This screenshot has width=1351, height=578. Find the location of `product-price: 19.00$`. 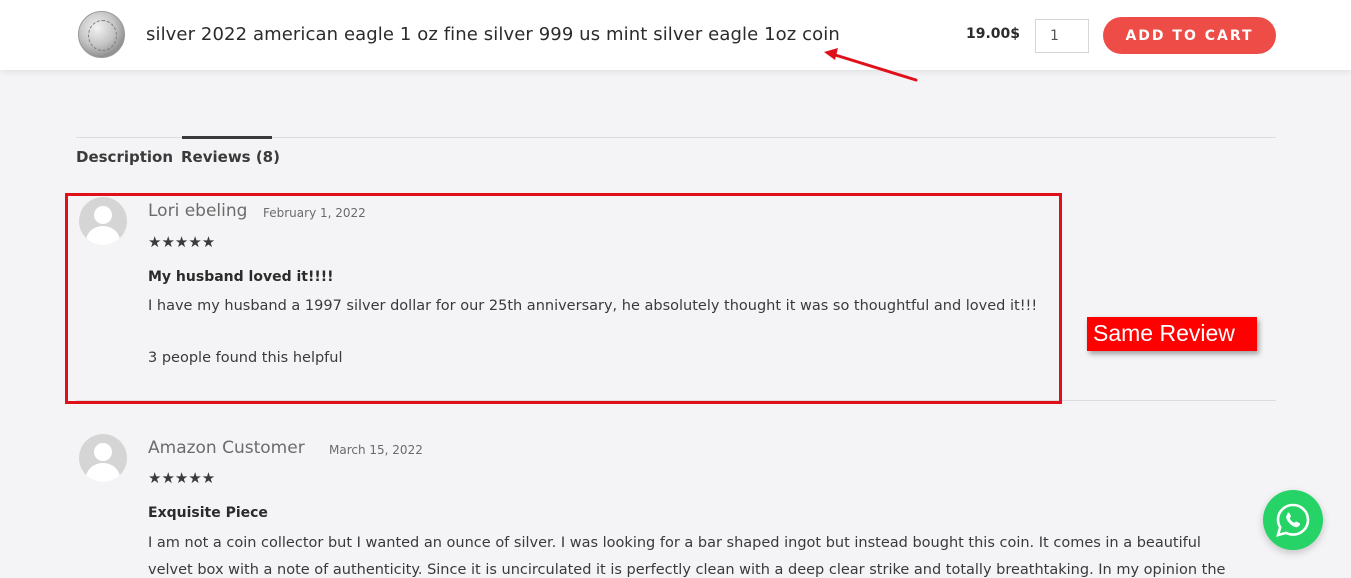

product-price: 19.00$ is located at coordinates (993, 34).